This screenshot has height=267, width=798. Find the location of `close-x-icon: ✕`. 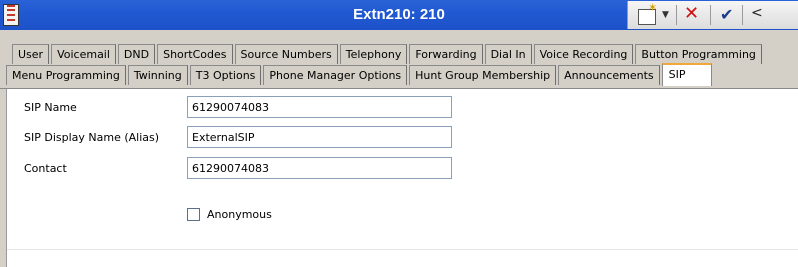

close-x-icon: ✕ is located at coordinates (691, 13).